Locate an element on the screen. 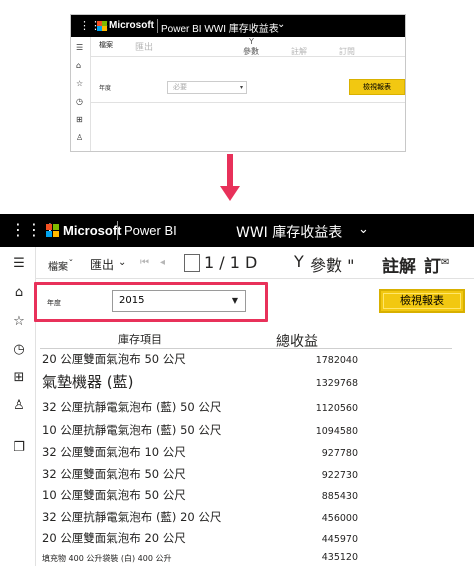 The width and height of the screenshot is (474, 566). report-title: WWI 庫存收益表 is located at coordinates (289, 233).